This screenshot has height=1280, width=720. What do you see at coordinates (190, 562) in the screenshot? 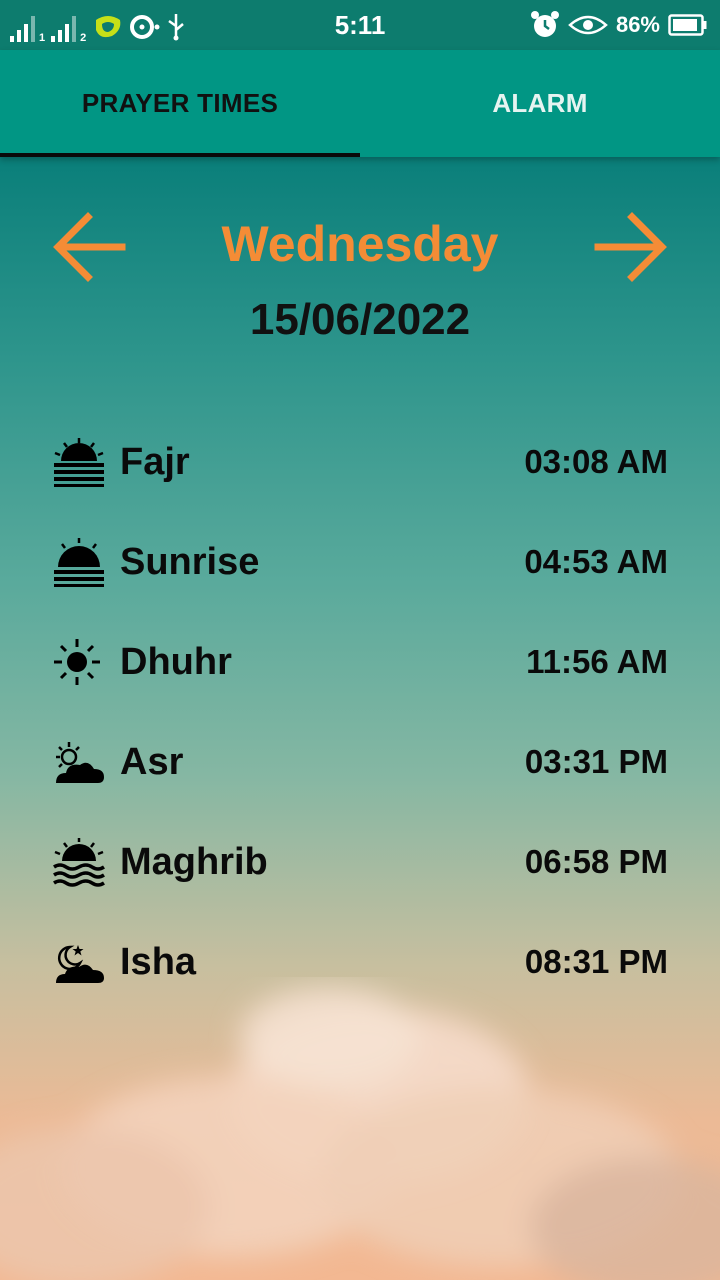
I see `prayer-name: Sunrise` at bounding box center [190, 562].